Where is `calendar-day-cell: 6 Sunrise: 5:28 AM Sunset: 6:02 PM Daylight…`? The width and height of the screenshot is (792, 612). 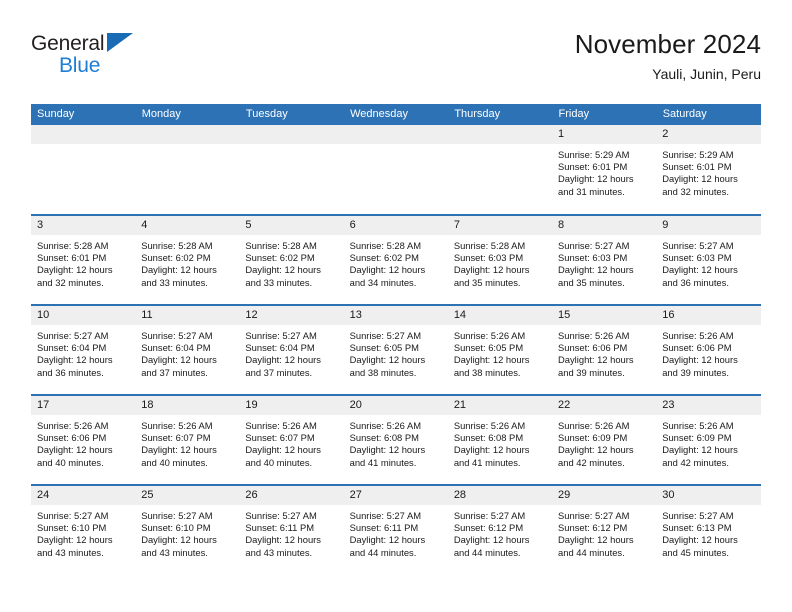
calendar-day-cell: 6 Sunrise: 5:28 AM Sunset: 6:02 PM Daylight… is located at coordinates (395, 259).